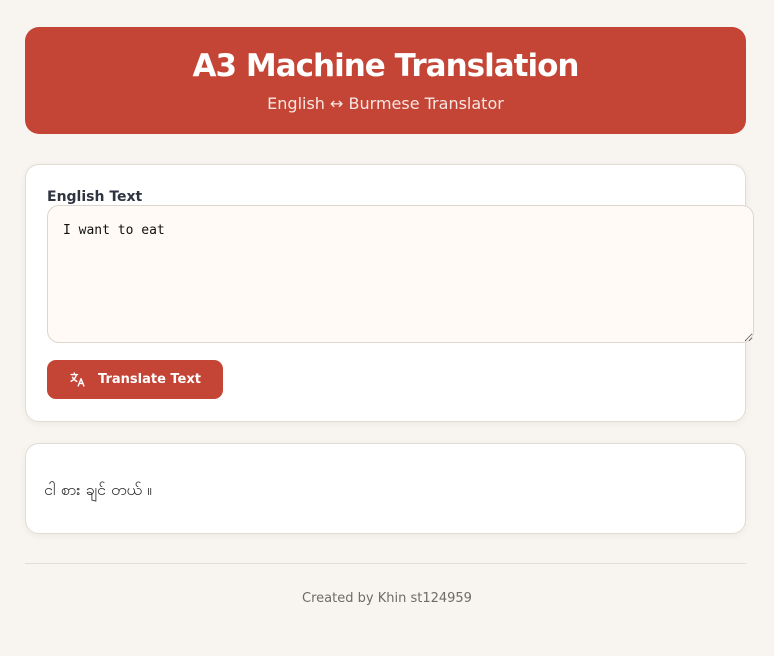 The height and width of the screenshot is (656, 774). What do you see at coordinates (95, 197) in the screenshot?
I see `english-text-label: English Text` at bounding box center [95, 197].